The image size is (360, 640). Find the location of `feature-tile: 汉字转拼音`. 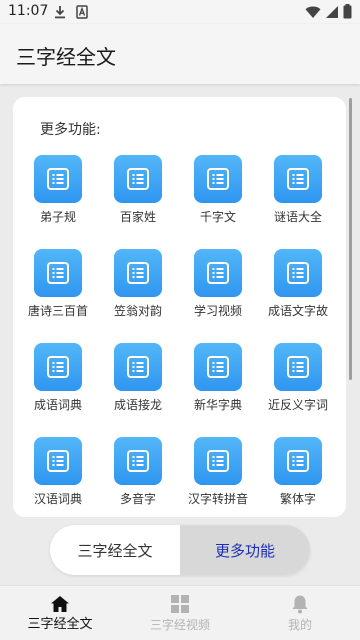

feature-tile: 汉字转拼音 is located at coordinates (218, 477).